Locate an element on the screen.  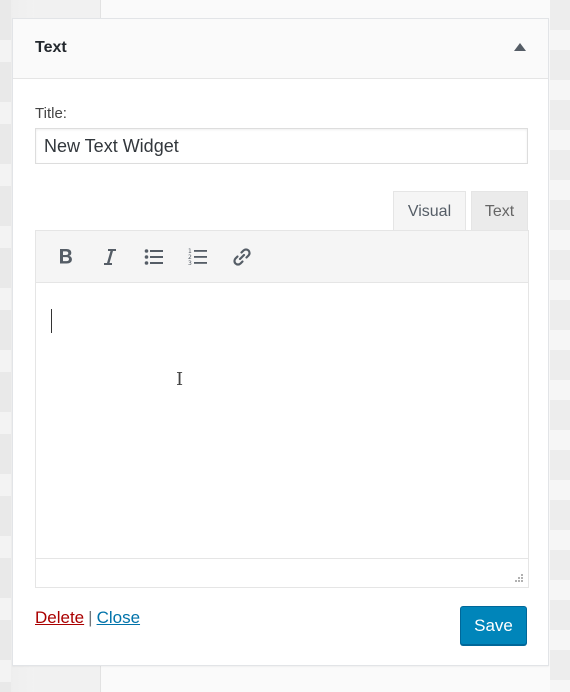
numbered-list-icon: 1 2 3 is located at coordinates (197, 257).